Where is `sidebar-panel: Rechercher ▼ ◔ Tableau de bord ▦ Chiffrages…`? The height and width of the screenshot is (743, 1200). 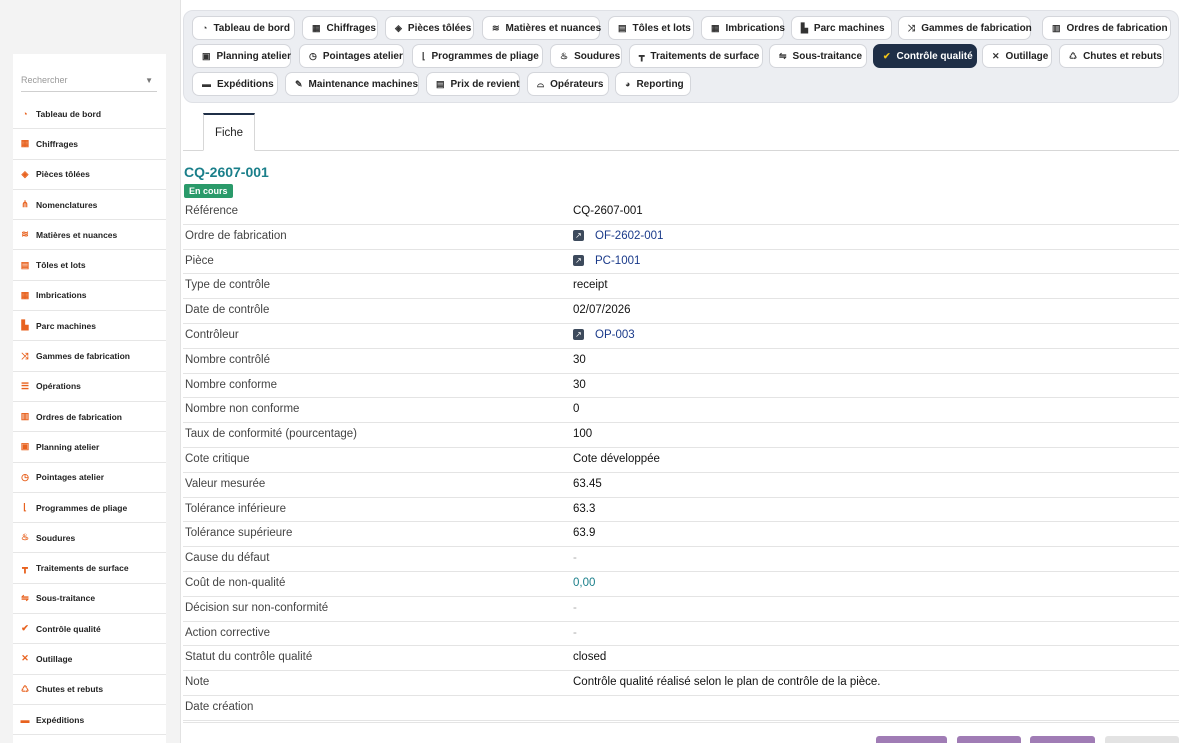 sidebar-panel: Rechercher ▼ ◔ Tableau de bord ▦ Chiffrages… is located at coordinates (89, 398).